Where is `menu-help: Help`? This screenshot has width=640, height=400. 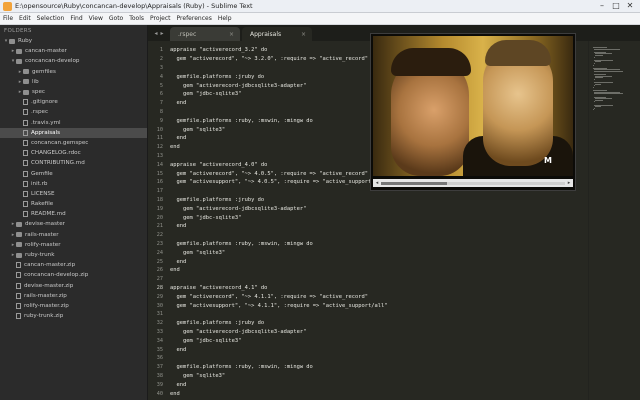 menu-help: Help is located at coordinates (225, 18).